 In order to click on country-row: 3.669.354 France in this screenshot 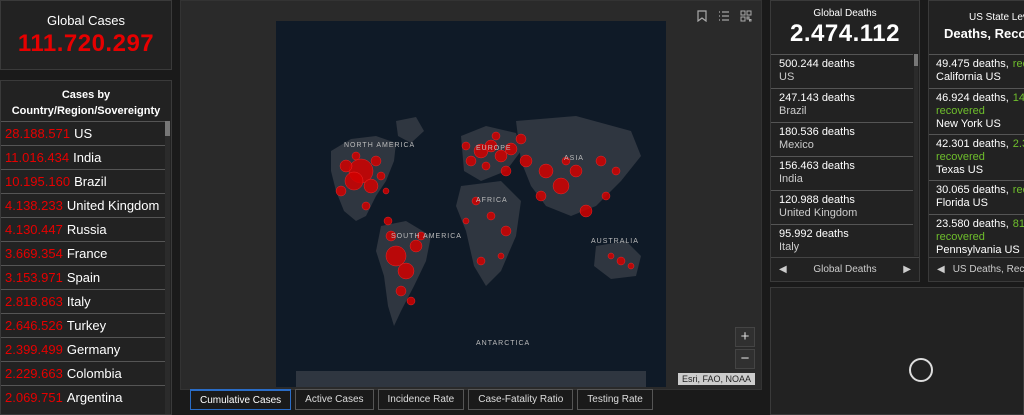, I will do `click(84, 253)`.